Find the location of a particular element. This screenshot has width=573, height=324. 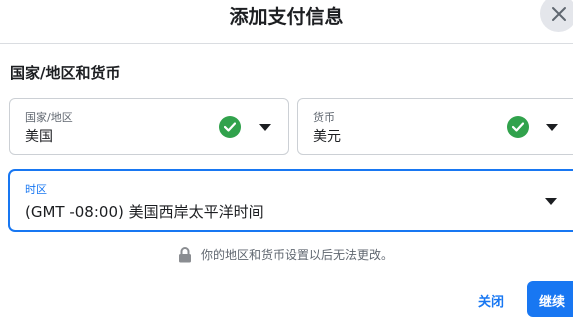

country-select: 国家/地区 美国 is located at coordinates (149, 126).